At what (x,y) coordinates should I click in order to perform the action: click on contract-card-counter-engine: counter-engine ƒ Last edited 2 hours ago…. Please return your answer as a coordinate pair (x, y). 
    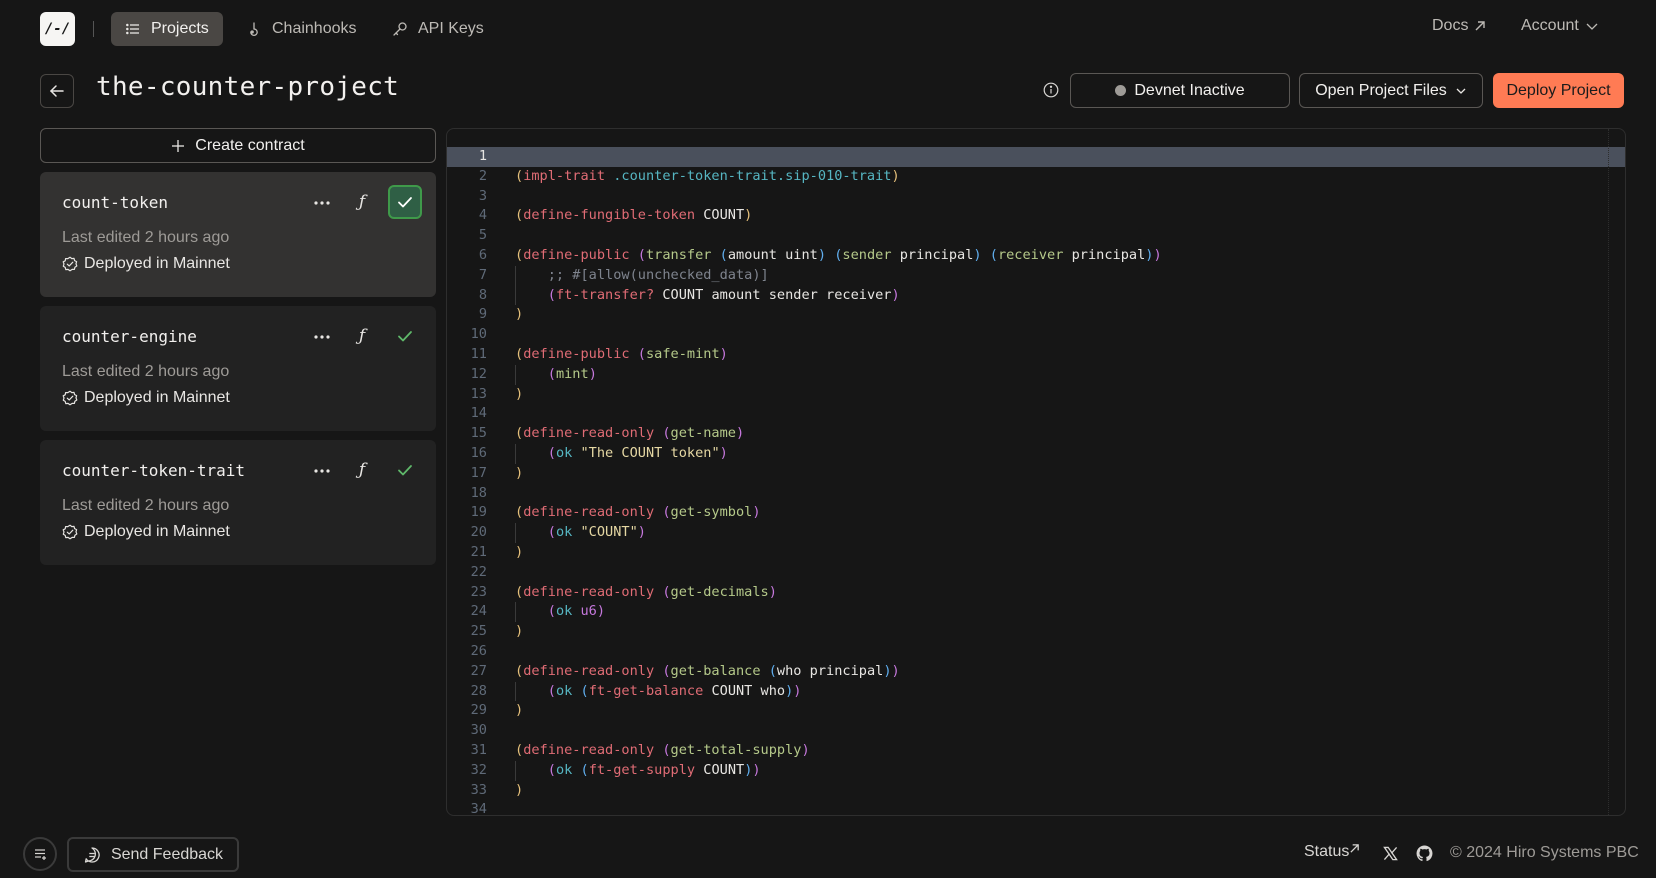
    Looking at the image, I should click on (238, 368).